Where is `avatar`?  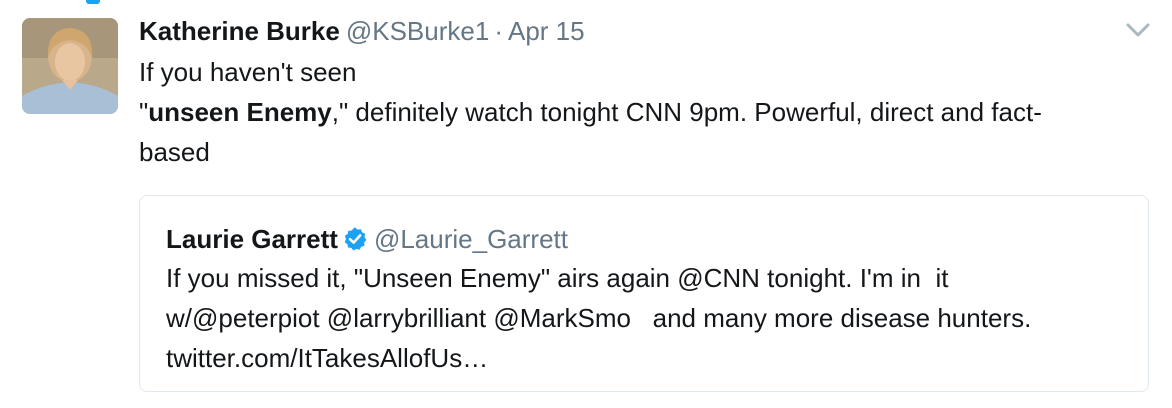 avatar is located at coordinates (70, 66).